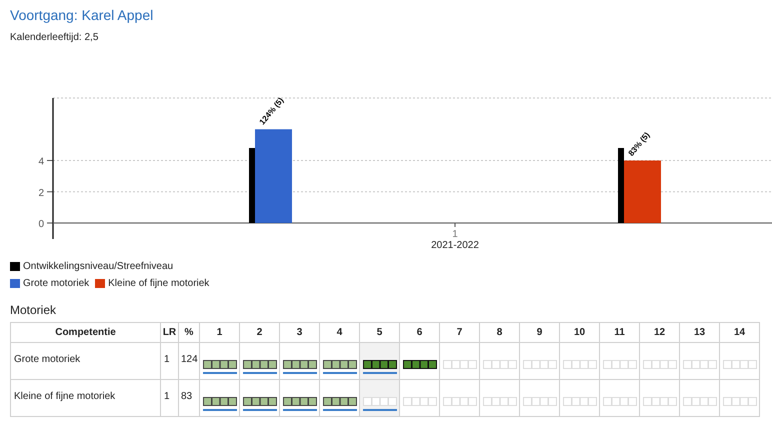 This screenshot has width=772, height=437. Describe the element at coordinates (85, 361) in the screenshot. I see `table-cell: Grote motoriek` at that location.